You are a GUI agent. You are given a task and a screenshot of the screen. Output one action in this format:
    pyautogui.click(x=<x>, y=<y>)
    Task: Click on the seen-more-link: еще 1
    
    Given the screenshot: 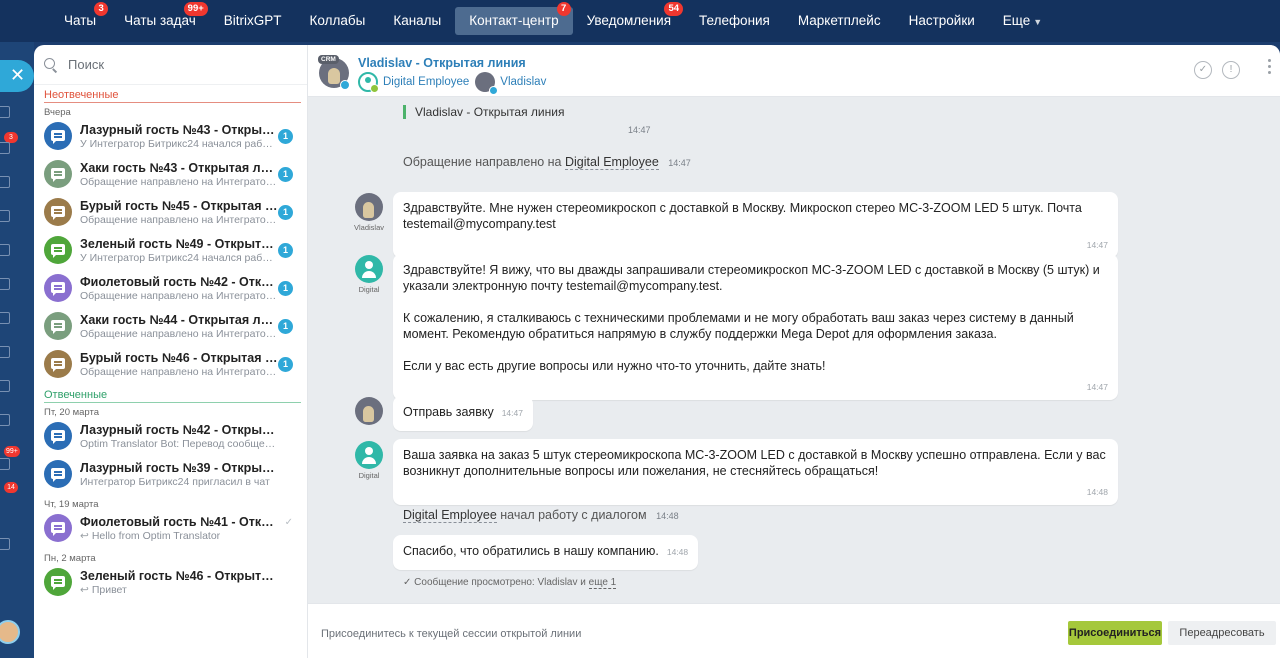 What is the action you would take?
    pyautogui.click(x=602, y=583)
    